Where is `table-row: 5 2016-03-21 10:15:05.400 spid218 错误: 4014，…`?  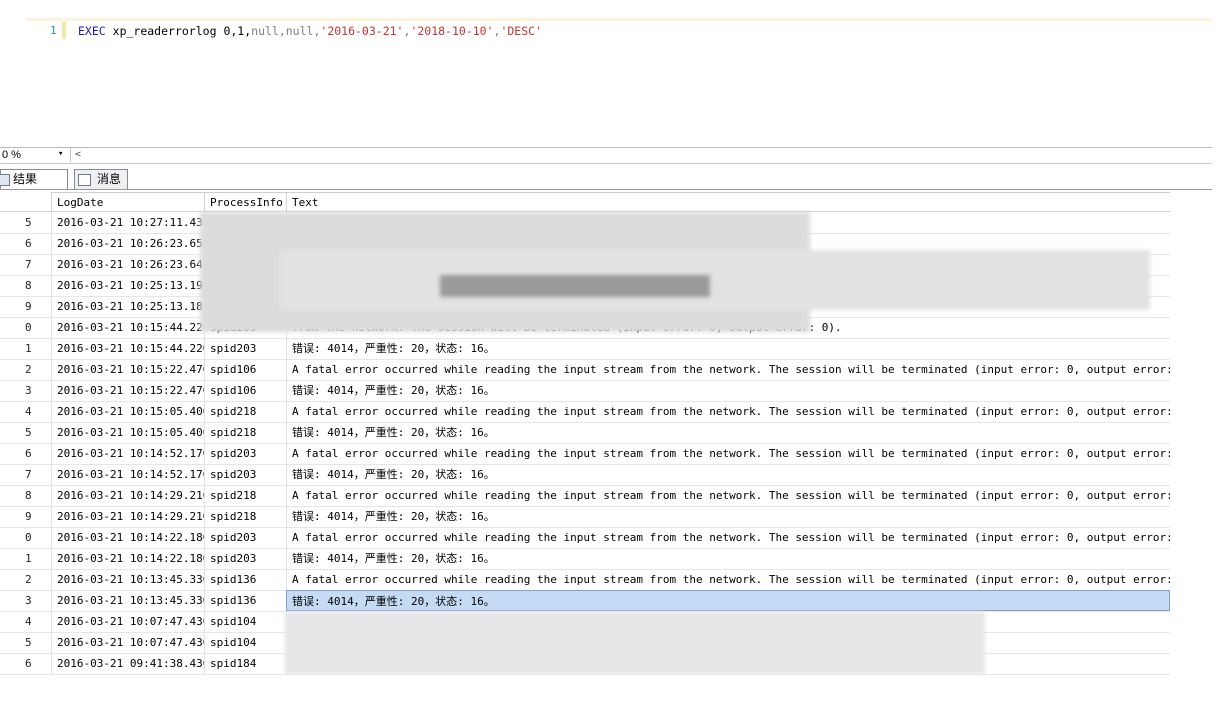
table-row: 5 2016-03-21 10:15:05.400 spid218 错误: 4014，… is located at coordinates (585, 433).